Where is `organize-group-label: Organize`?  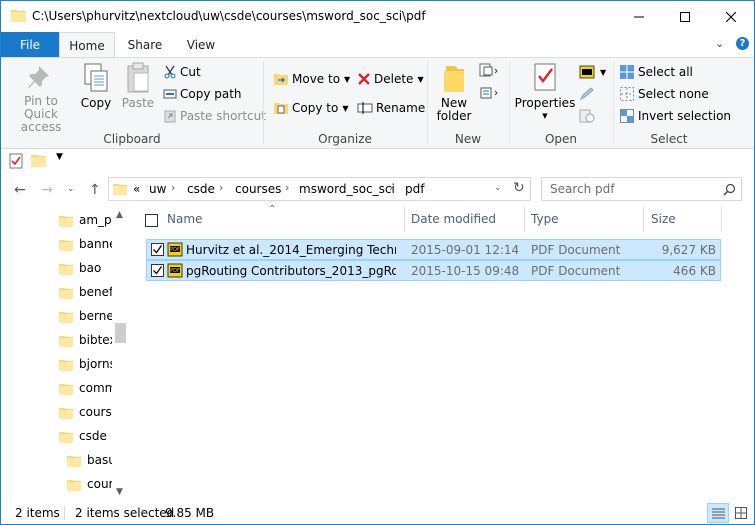
organize-group-label: Organize is located at coordinates (345, 139).